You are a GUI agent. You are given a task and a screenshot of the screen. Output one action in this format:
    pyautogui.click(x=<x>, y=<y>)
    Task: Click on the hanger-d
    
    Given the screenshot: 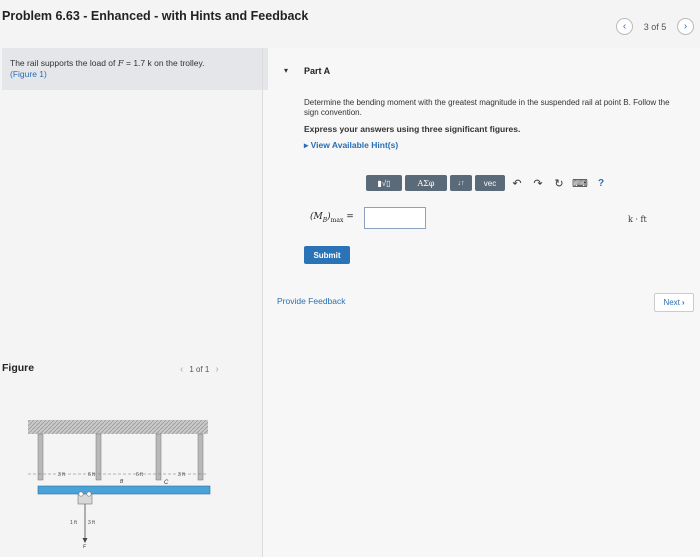 What is the action you would take?
    pyautogui.click(x=200, y=457)
    